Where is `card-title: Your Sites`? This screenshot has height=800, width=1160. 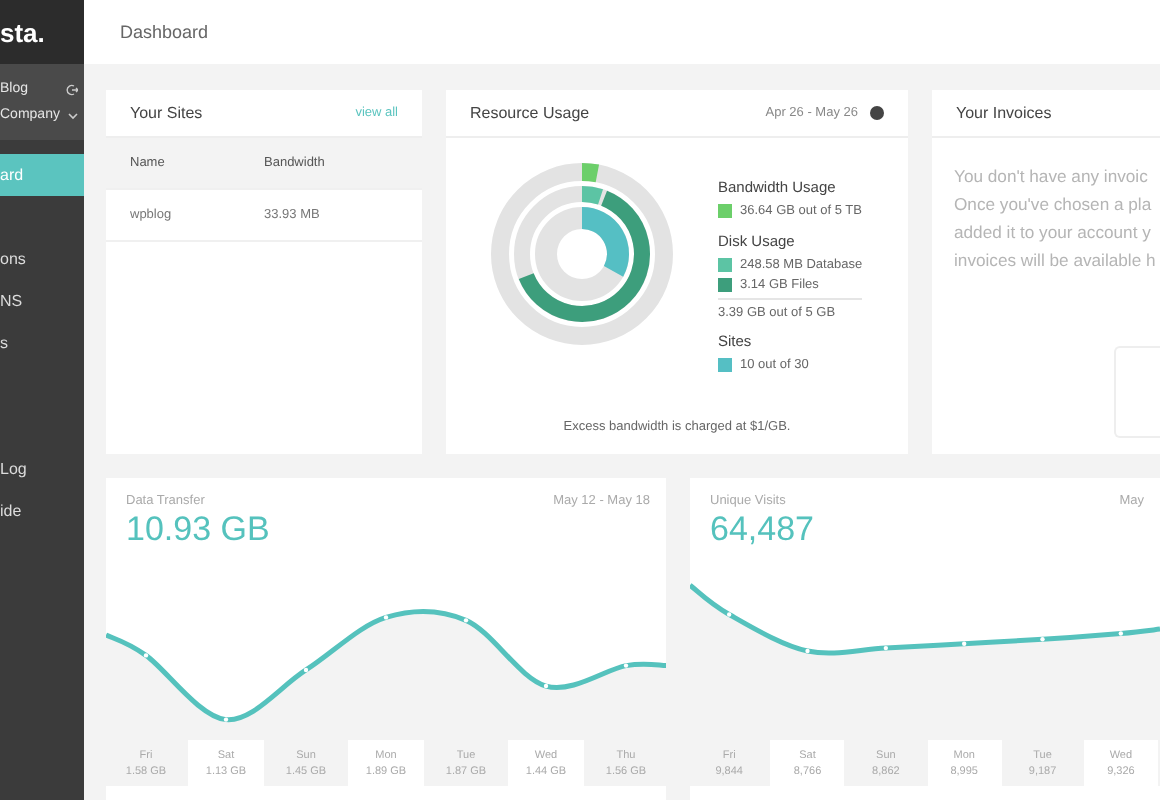
card-title: Your Sites is located at coordinates (166, 113).